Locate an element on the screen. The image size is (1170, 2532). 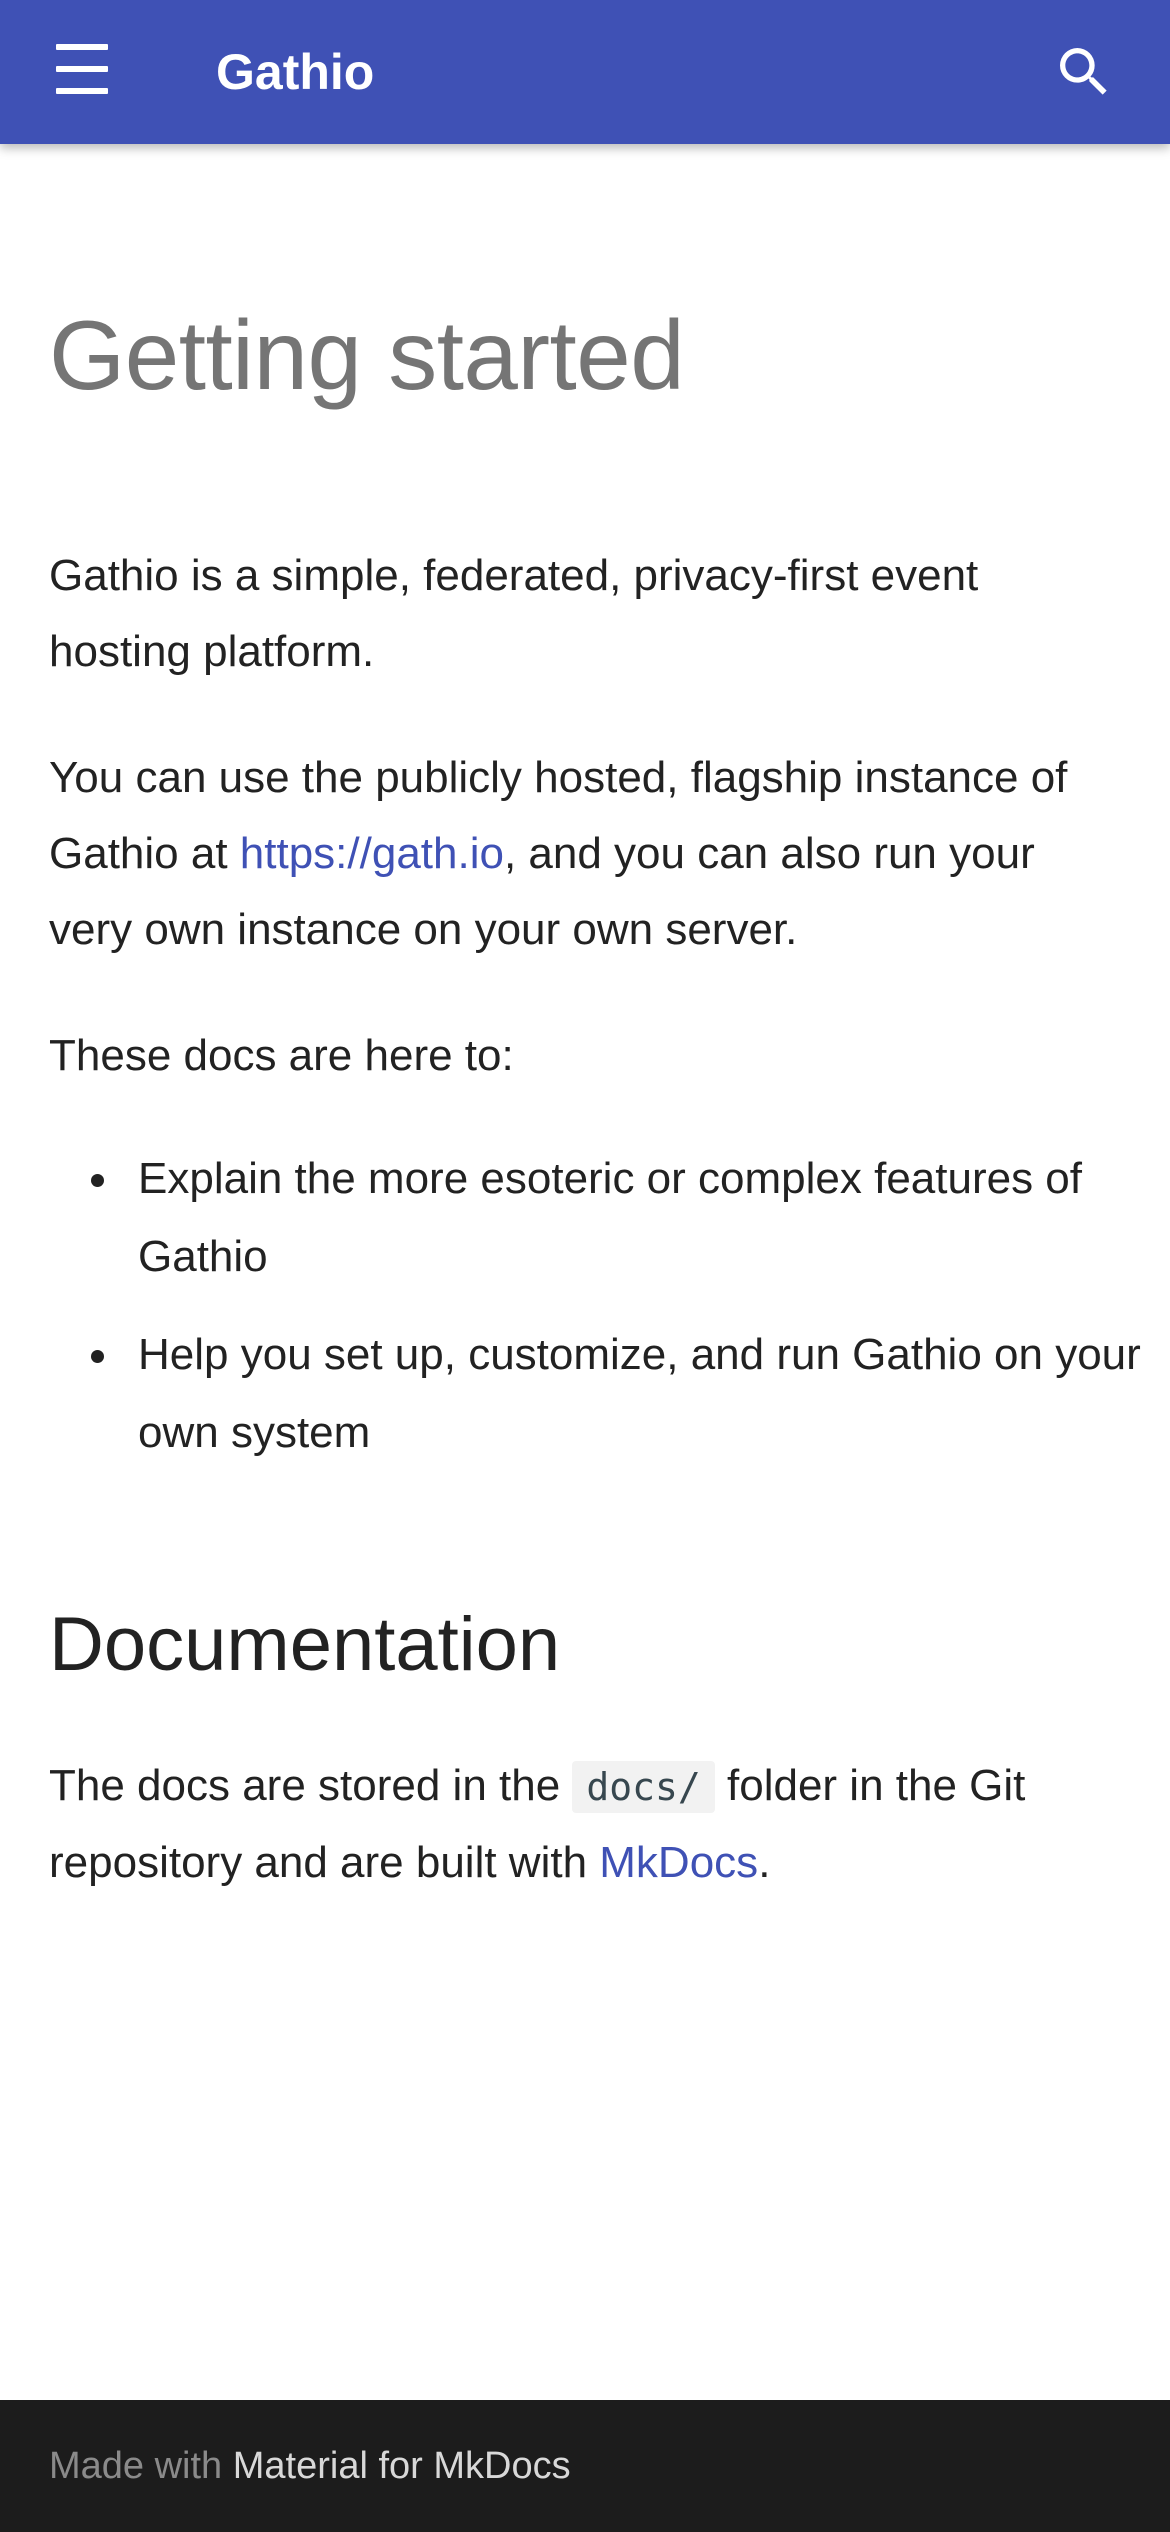
made-with-label: Made with is located at coordinates (136, 2466).